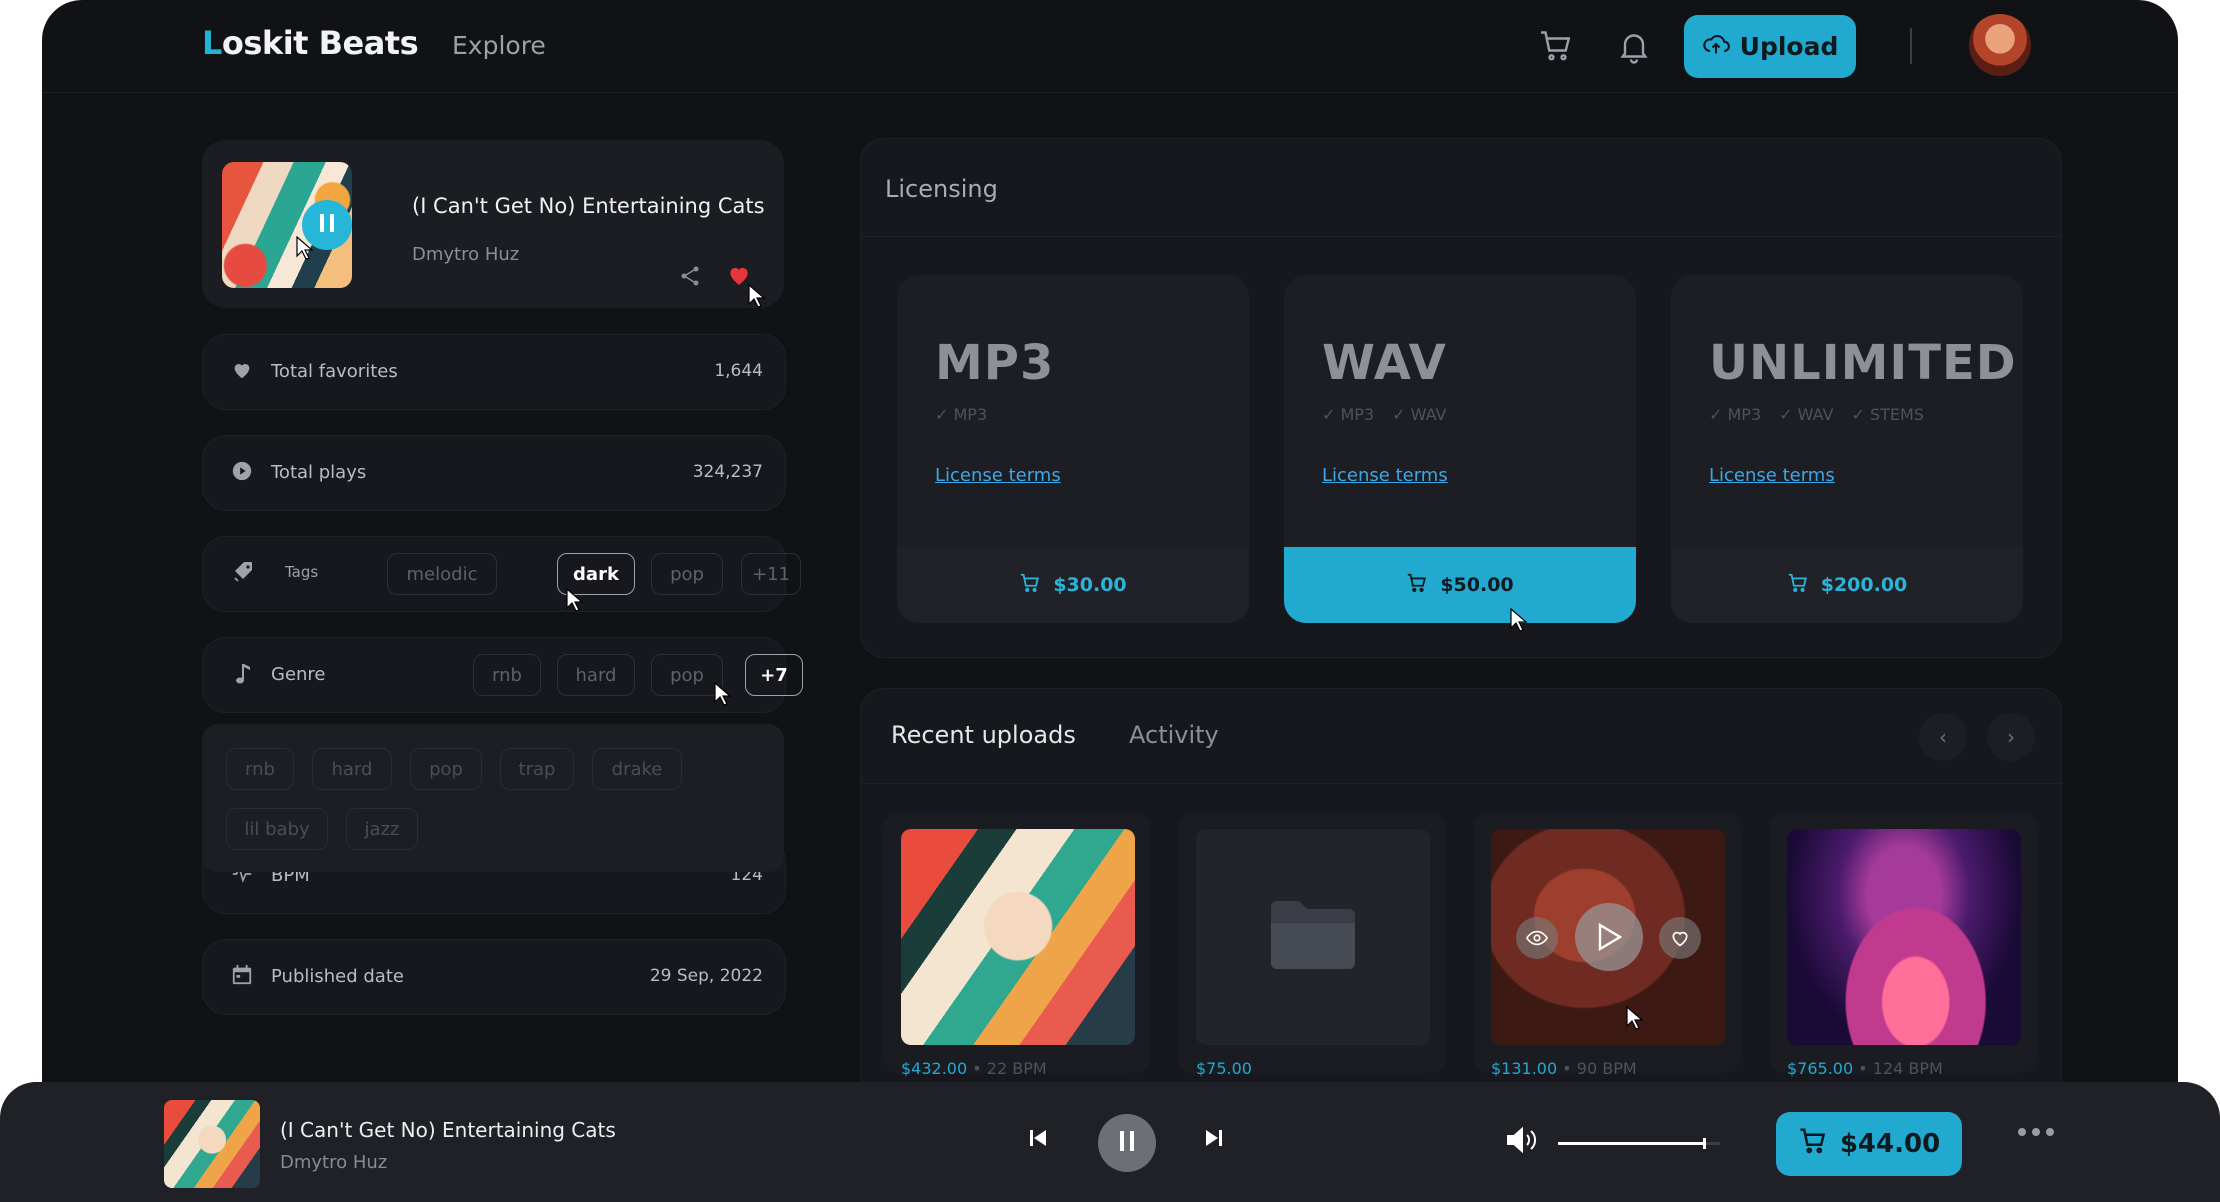 The height and width of the screenshot is (1202, 2220). I want to click on player-artwork, so click(212, 1144).